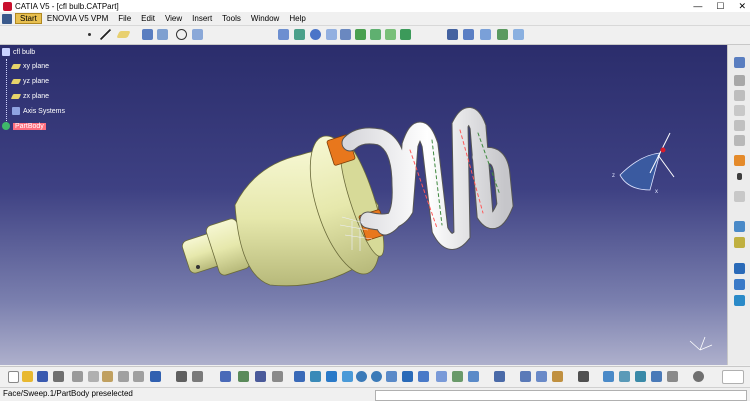  What do you see at coordinates (739, 196) in the screenshot?
I see `update-icon` at bounding box center [739, 196].